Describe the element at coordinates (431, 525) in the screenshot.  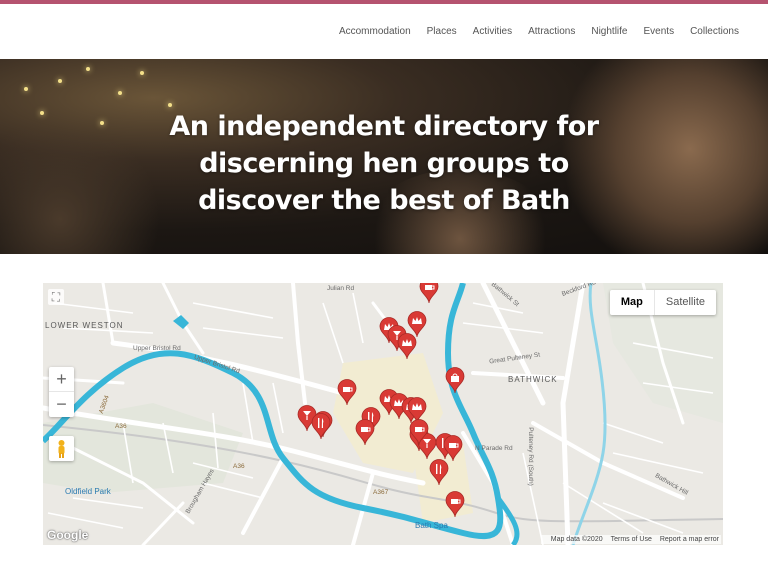
I see `map-label-bath-spa: Bath Spa` at that location.